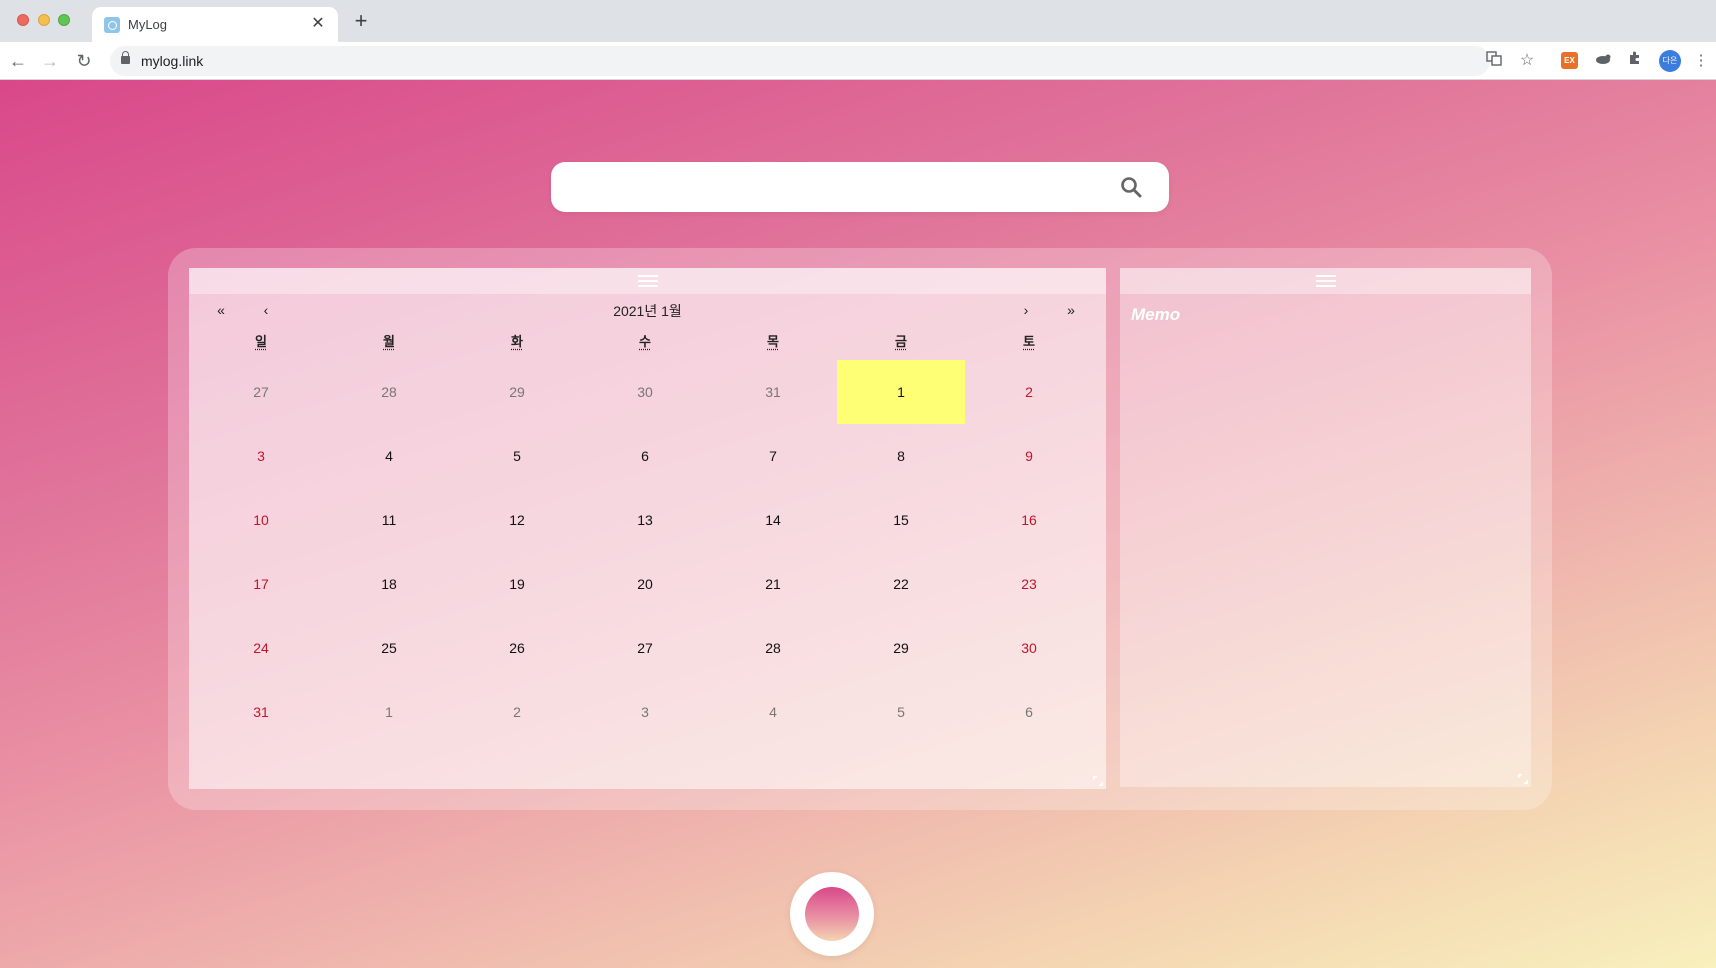 Image resolution: width=1716 pixels, height=968 pixels. Describe the element at coordinates (1569, 60) in the screenshot. I see `ex-extension-icon: EX` at that location.